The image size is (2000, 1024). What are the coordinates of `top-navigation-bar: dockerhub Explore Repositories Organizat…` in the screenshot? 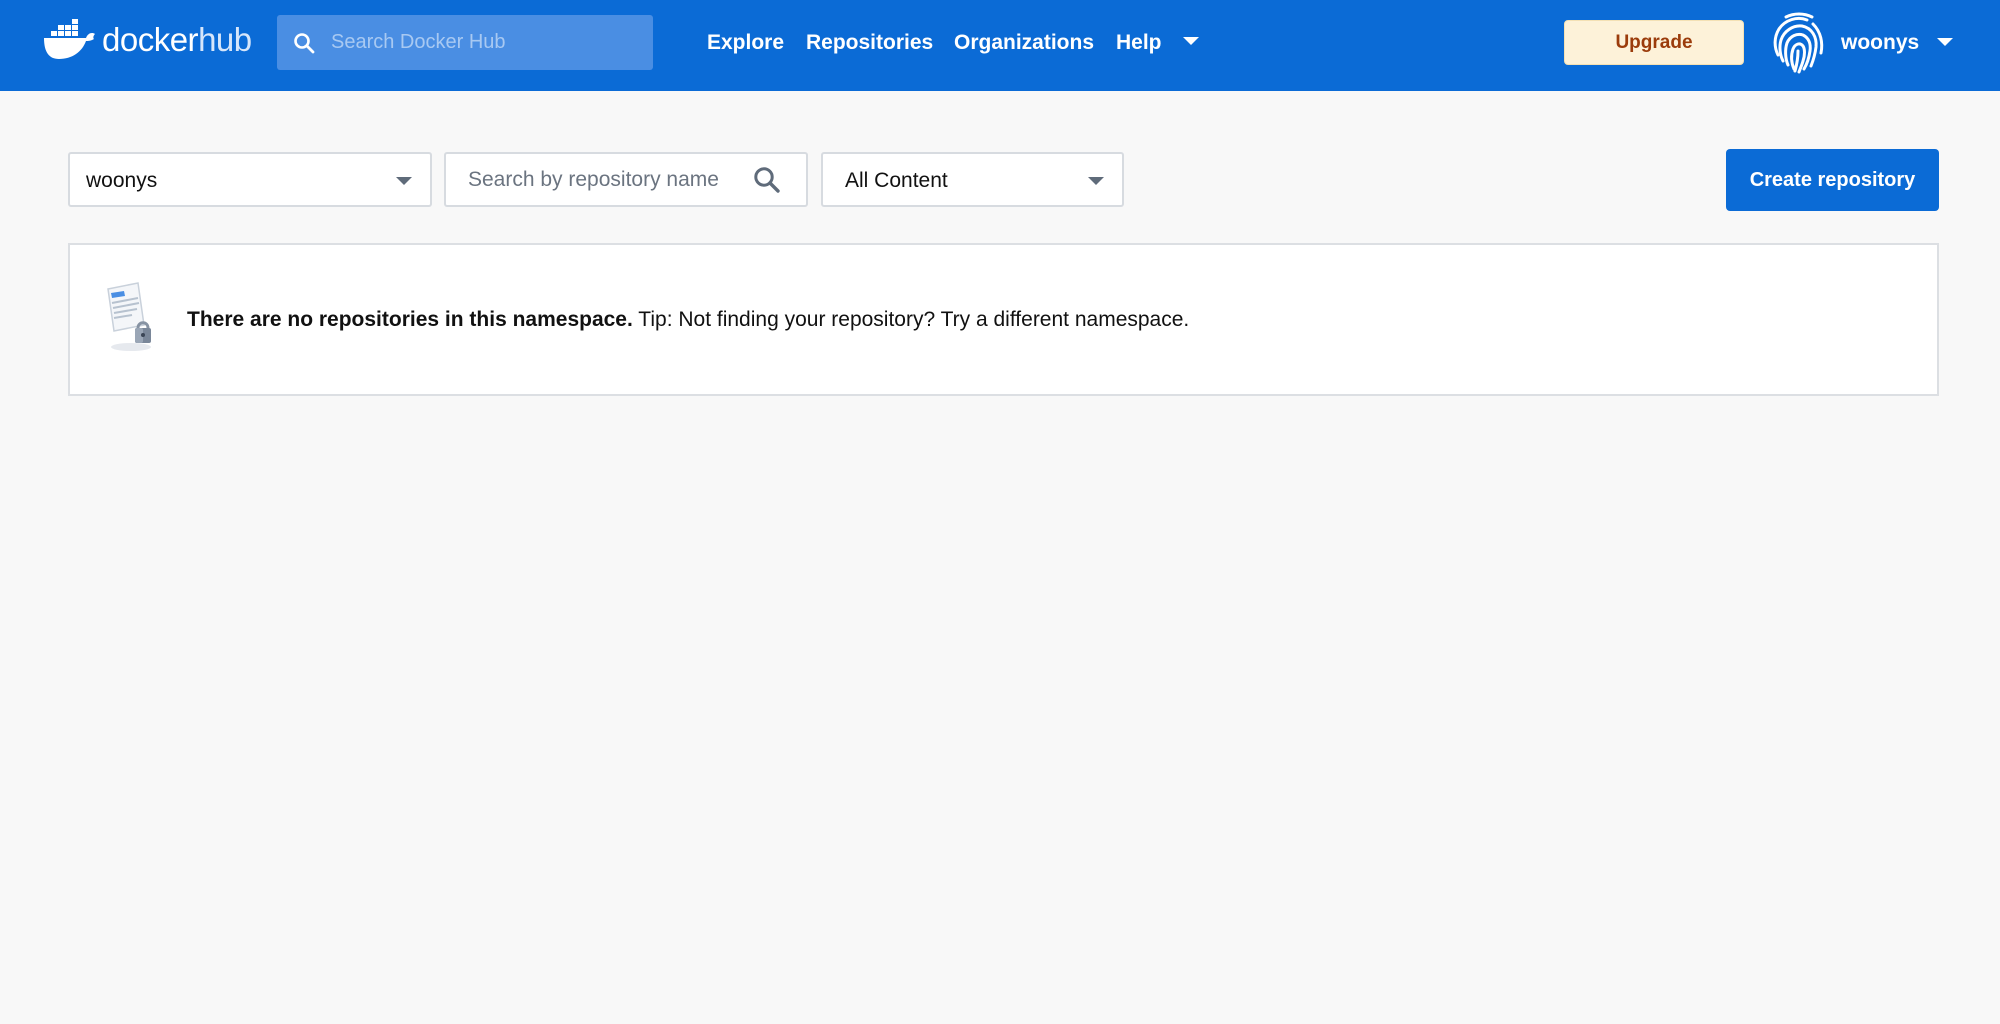 It's located at (1000, 45).